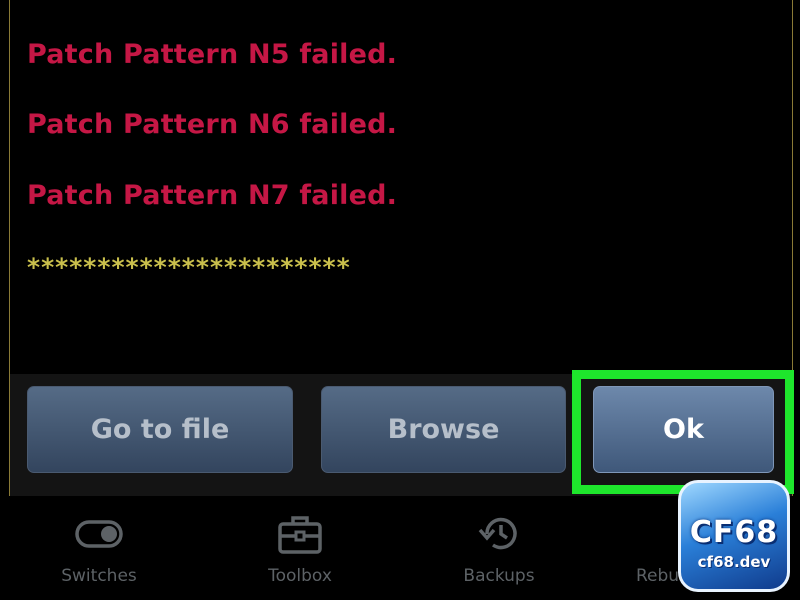 Image resolution: width=800 pixels, height=600 pixels. What do you see at coordinates (499, 576) in the screenshot?
I see `nav-label-backups: Backups` at bounding box center [499, 576].